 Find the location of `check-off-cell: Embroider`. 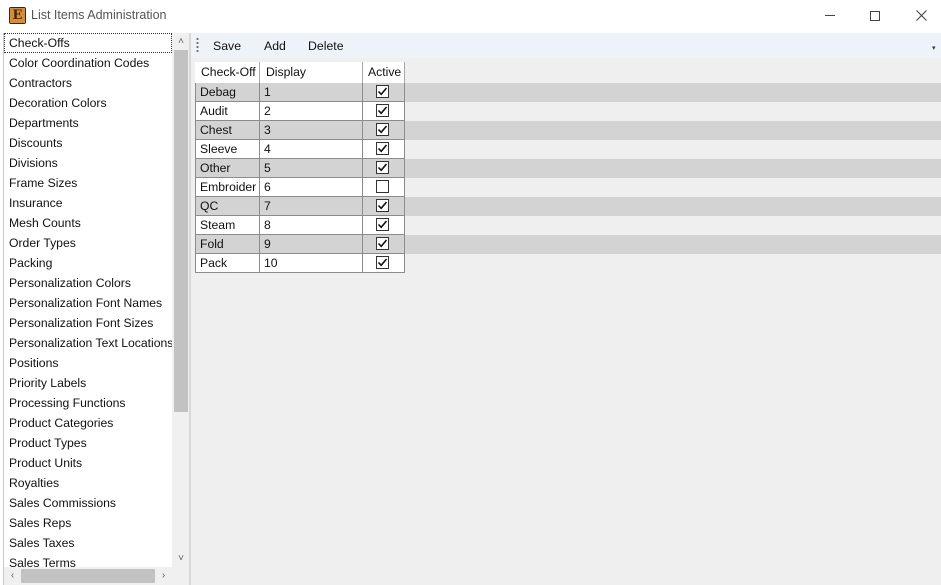

check-off-cell: Embroider is located at coordinates (227, 187).